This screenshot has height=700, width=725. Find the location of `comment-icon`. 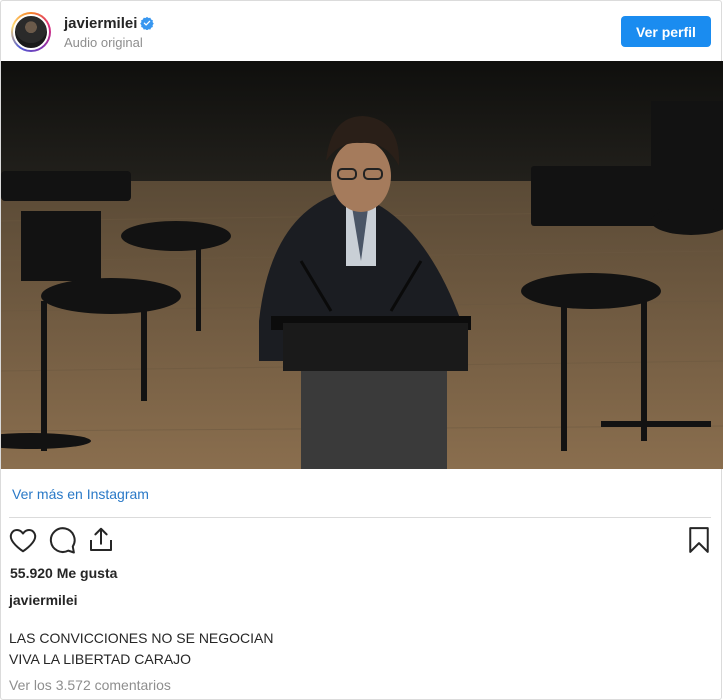

comment-icon is located at coordinates (62, 540).